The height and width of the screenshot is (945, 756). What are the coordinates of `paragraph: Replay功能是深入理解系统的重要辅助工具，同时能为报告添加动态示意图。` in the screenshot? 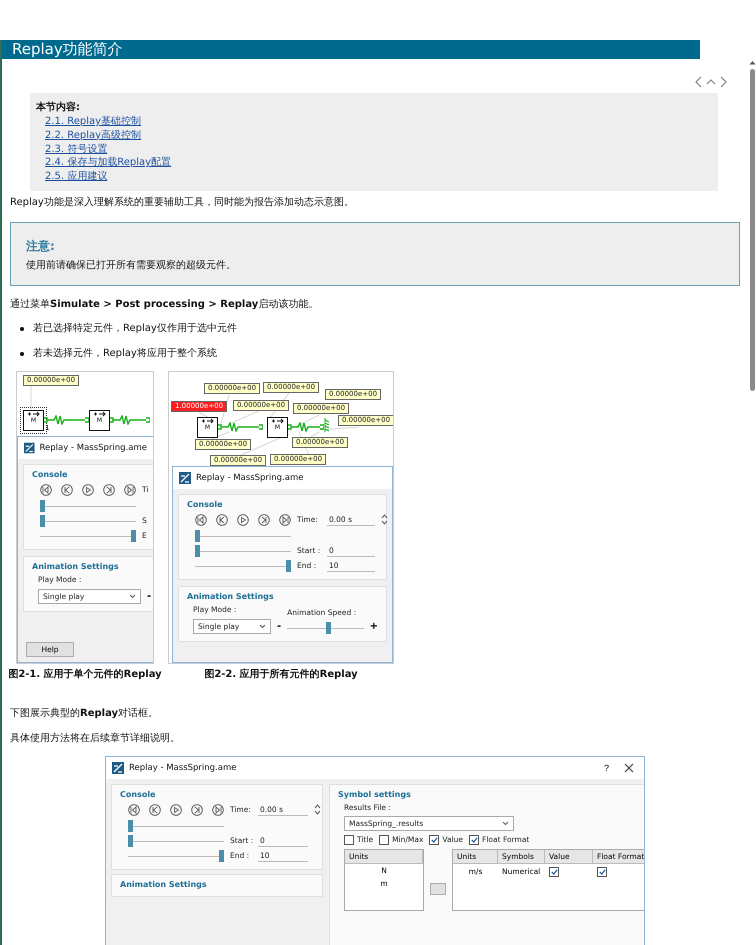 It's located at (182, 203).